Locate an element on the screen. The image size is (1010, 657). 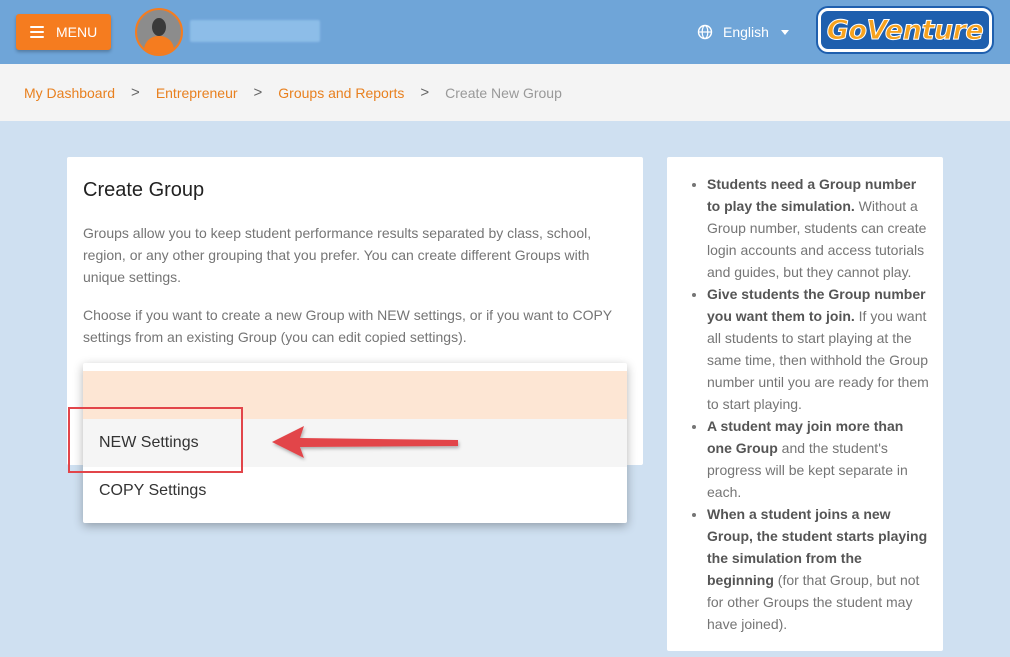
menu-button-label: MENU is located at coordinates (77, 32).